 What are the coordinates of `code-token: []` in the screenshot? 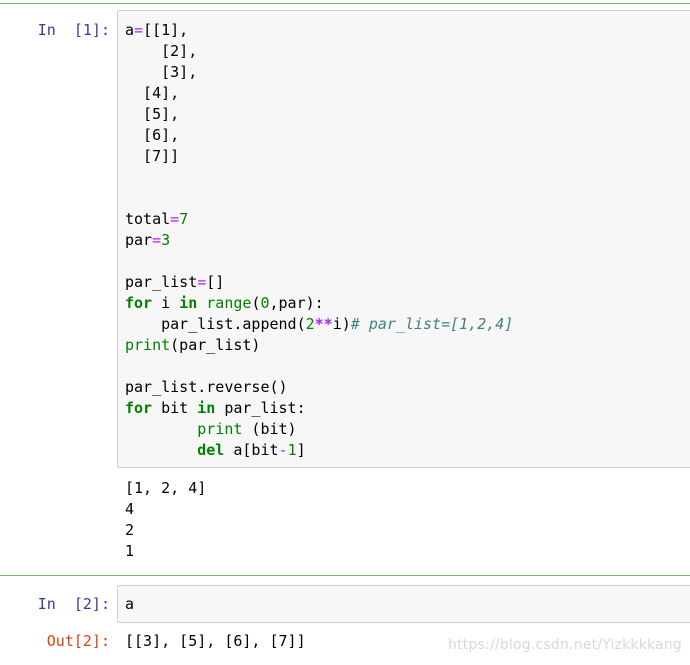 It's located at (215, 282).